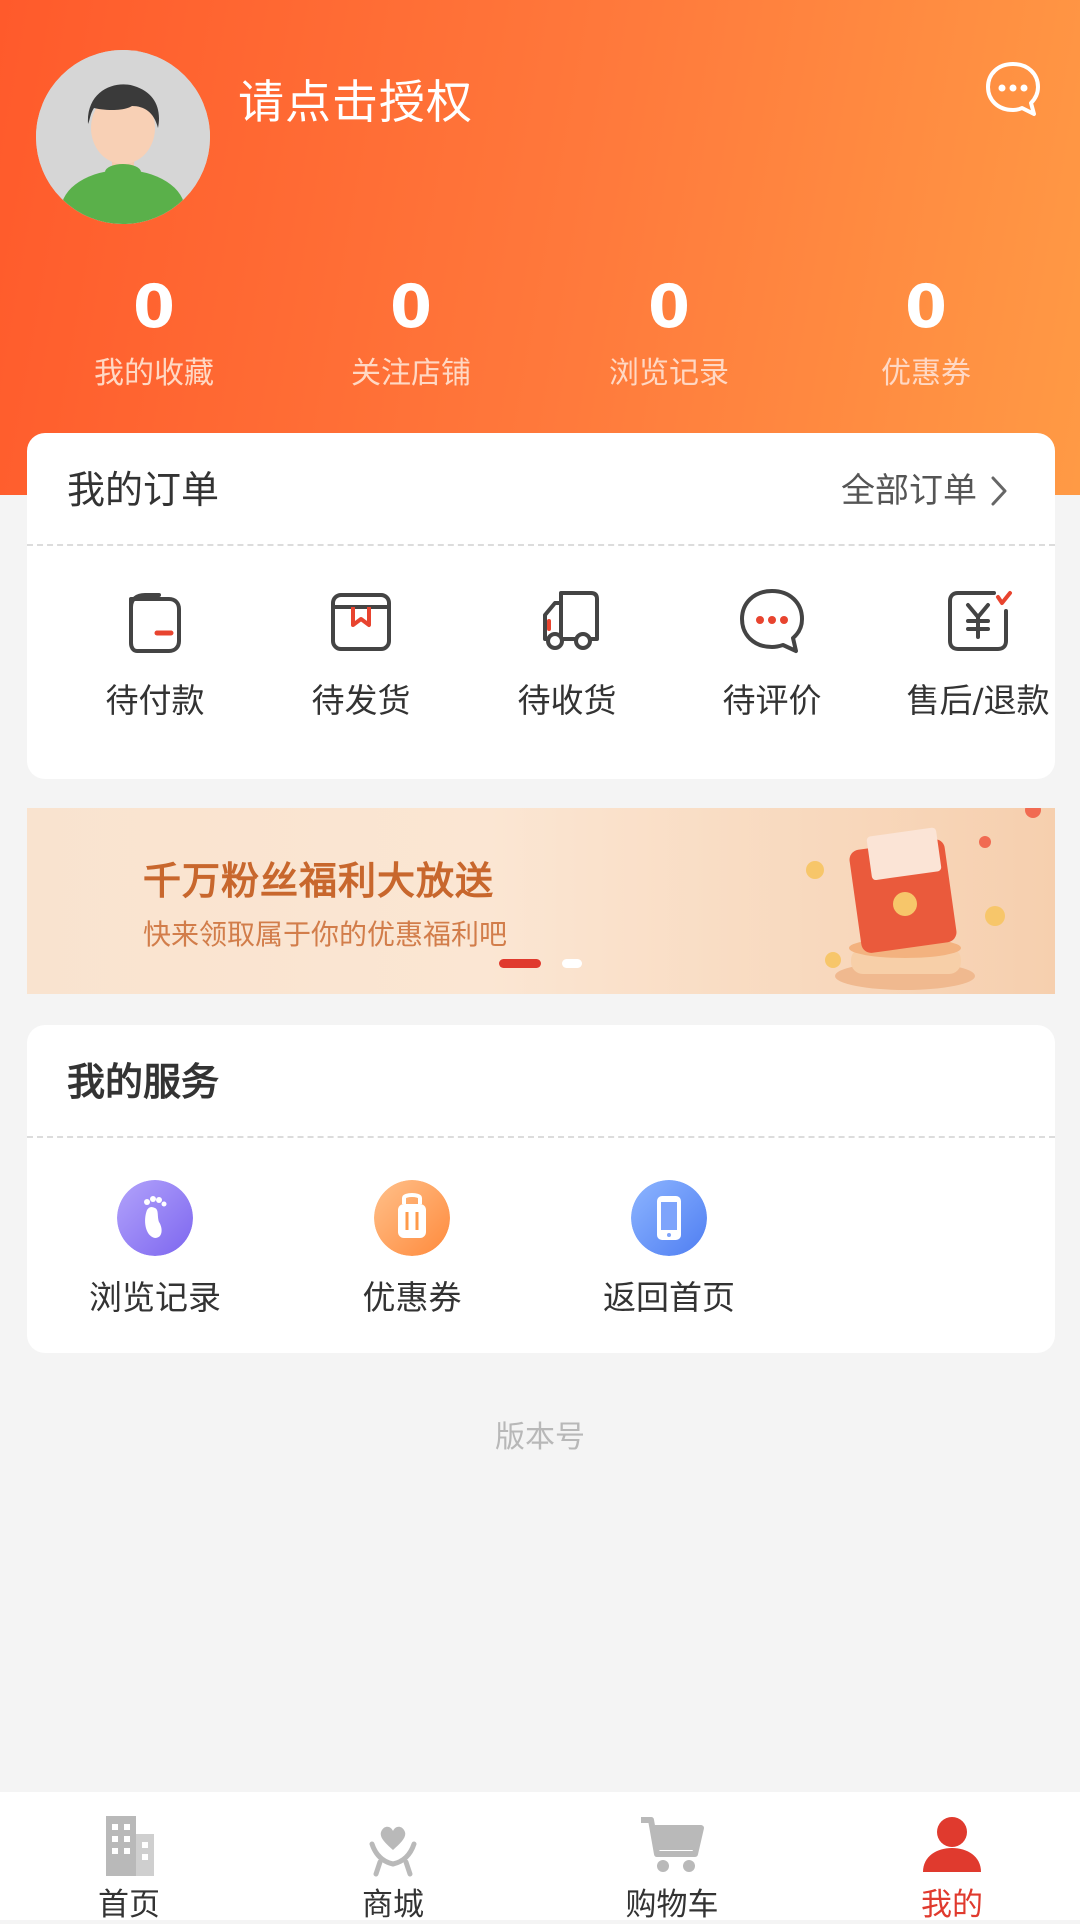  What do you see at coordinates (772, 700) in the screenshot?
I see `order-label: 待评价` at bounding box center [772, 700].